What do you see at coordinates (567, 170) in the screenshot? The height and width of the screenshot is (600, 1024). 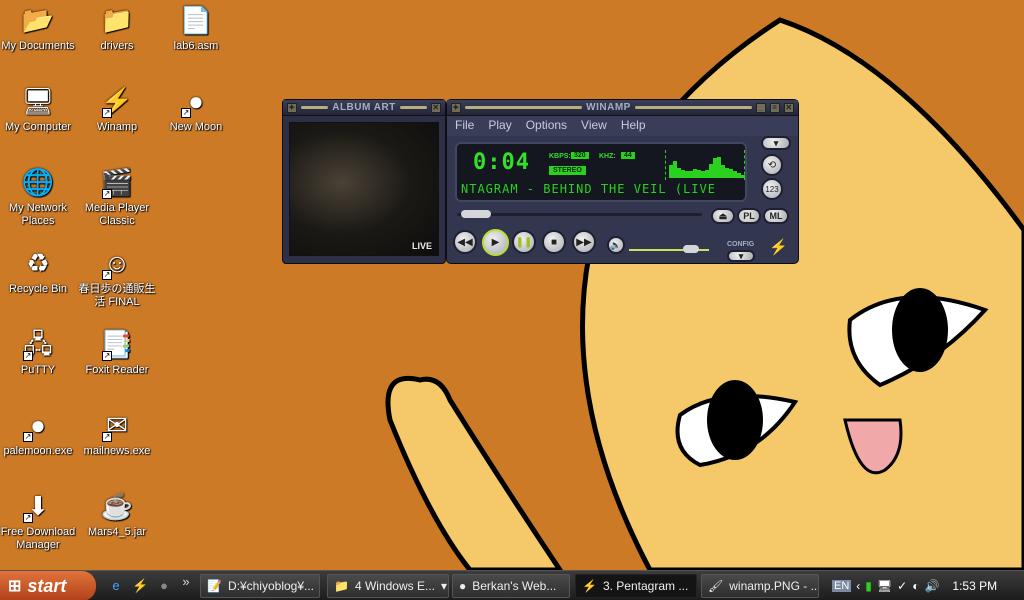 I see `stereo-indicator: STEREO` at bounding box center [567, 170].